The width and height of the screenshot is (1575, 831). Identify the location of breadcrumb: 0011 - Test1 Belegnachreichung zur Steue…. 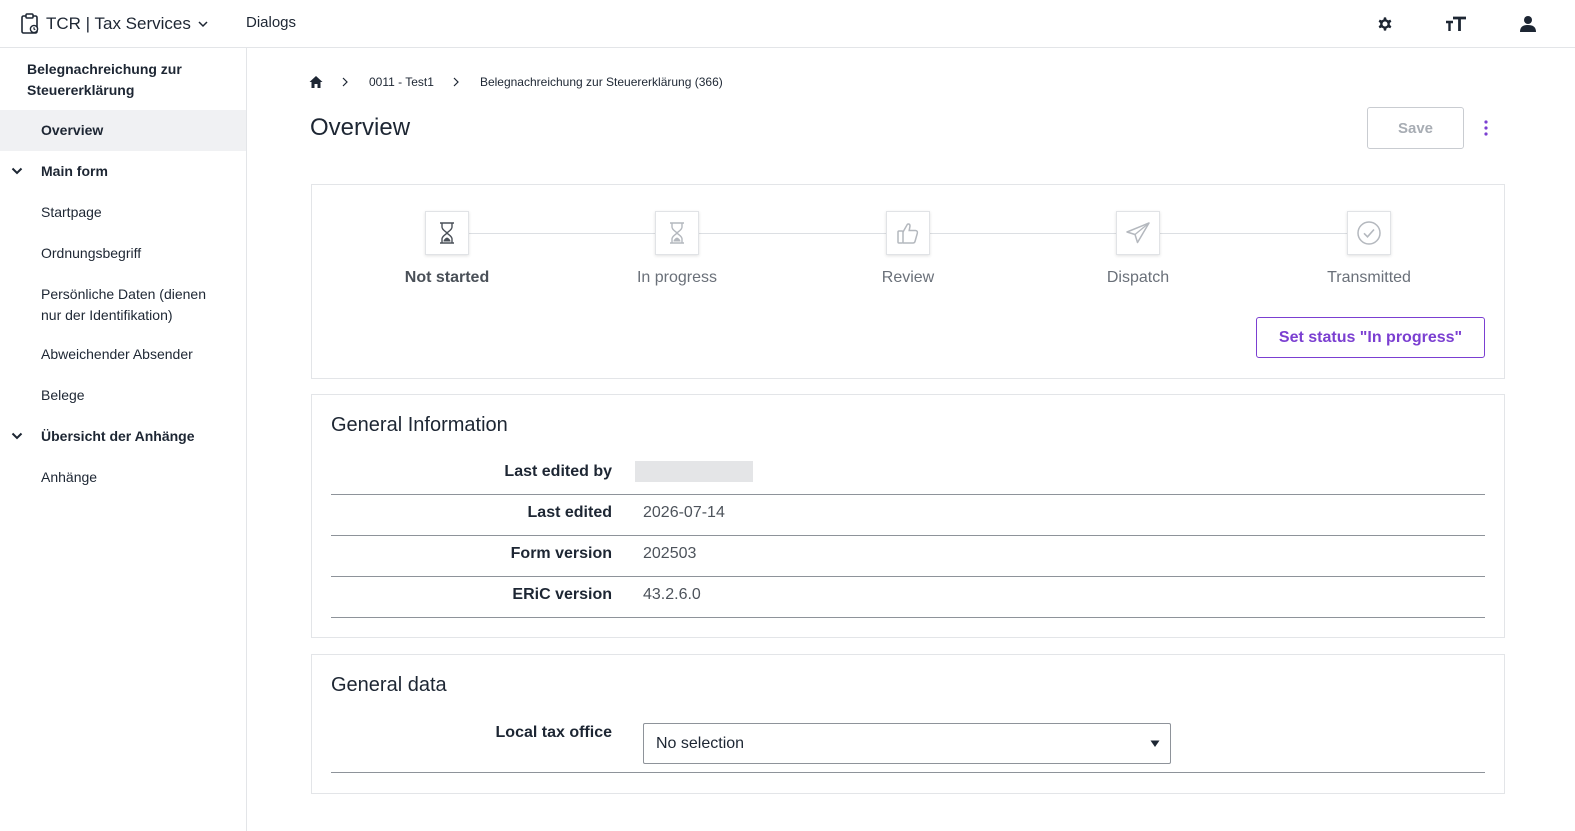
(516, 82).